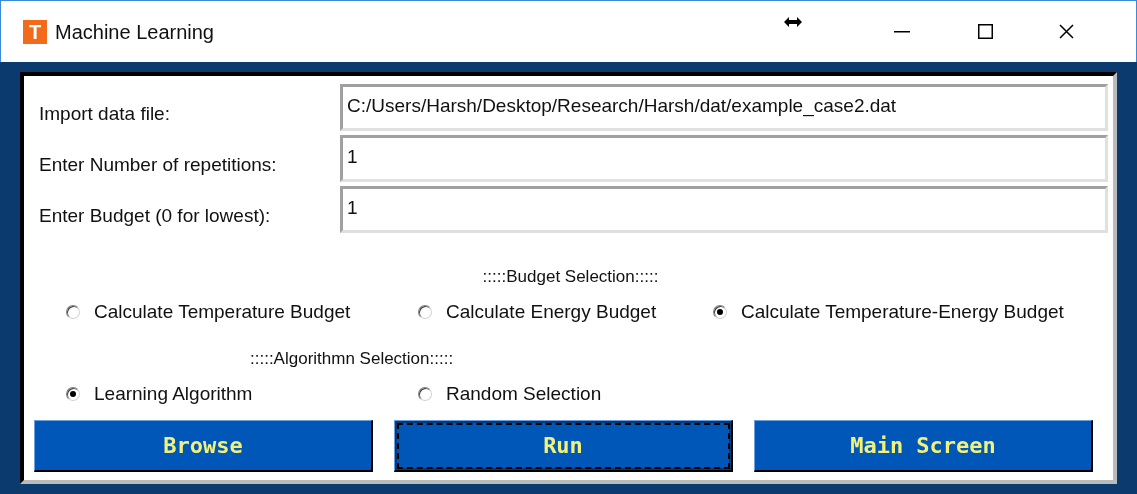 This screenshot has width=1137, height=494. I want to click on field-label: Import data file:, so click(105, 113).